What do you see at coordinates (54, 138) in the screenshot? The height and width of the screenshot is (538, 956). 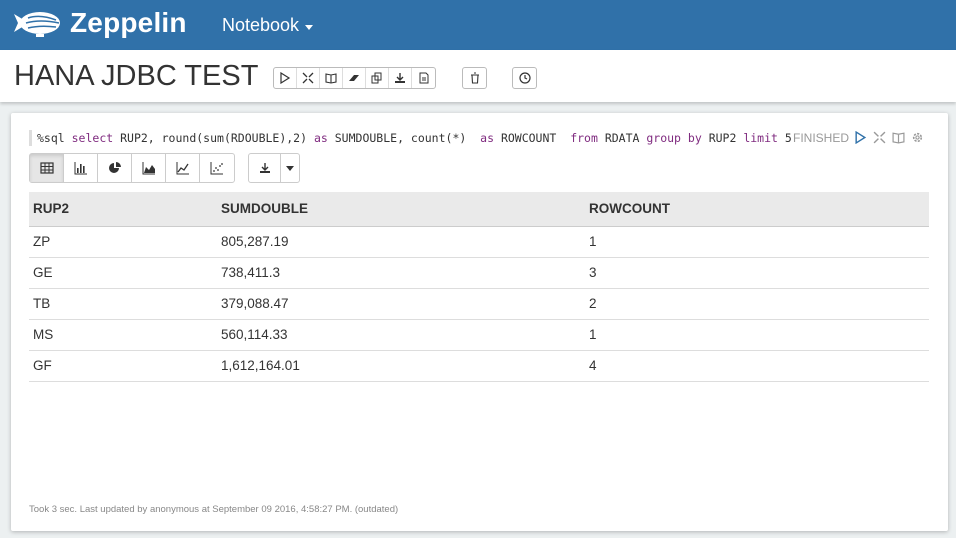 I see `code-token: %sql` at bounding box center [54, 138].